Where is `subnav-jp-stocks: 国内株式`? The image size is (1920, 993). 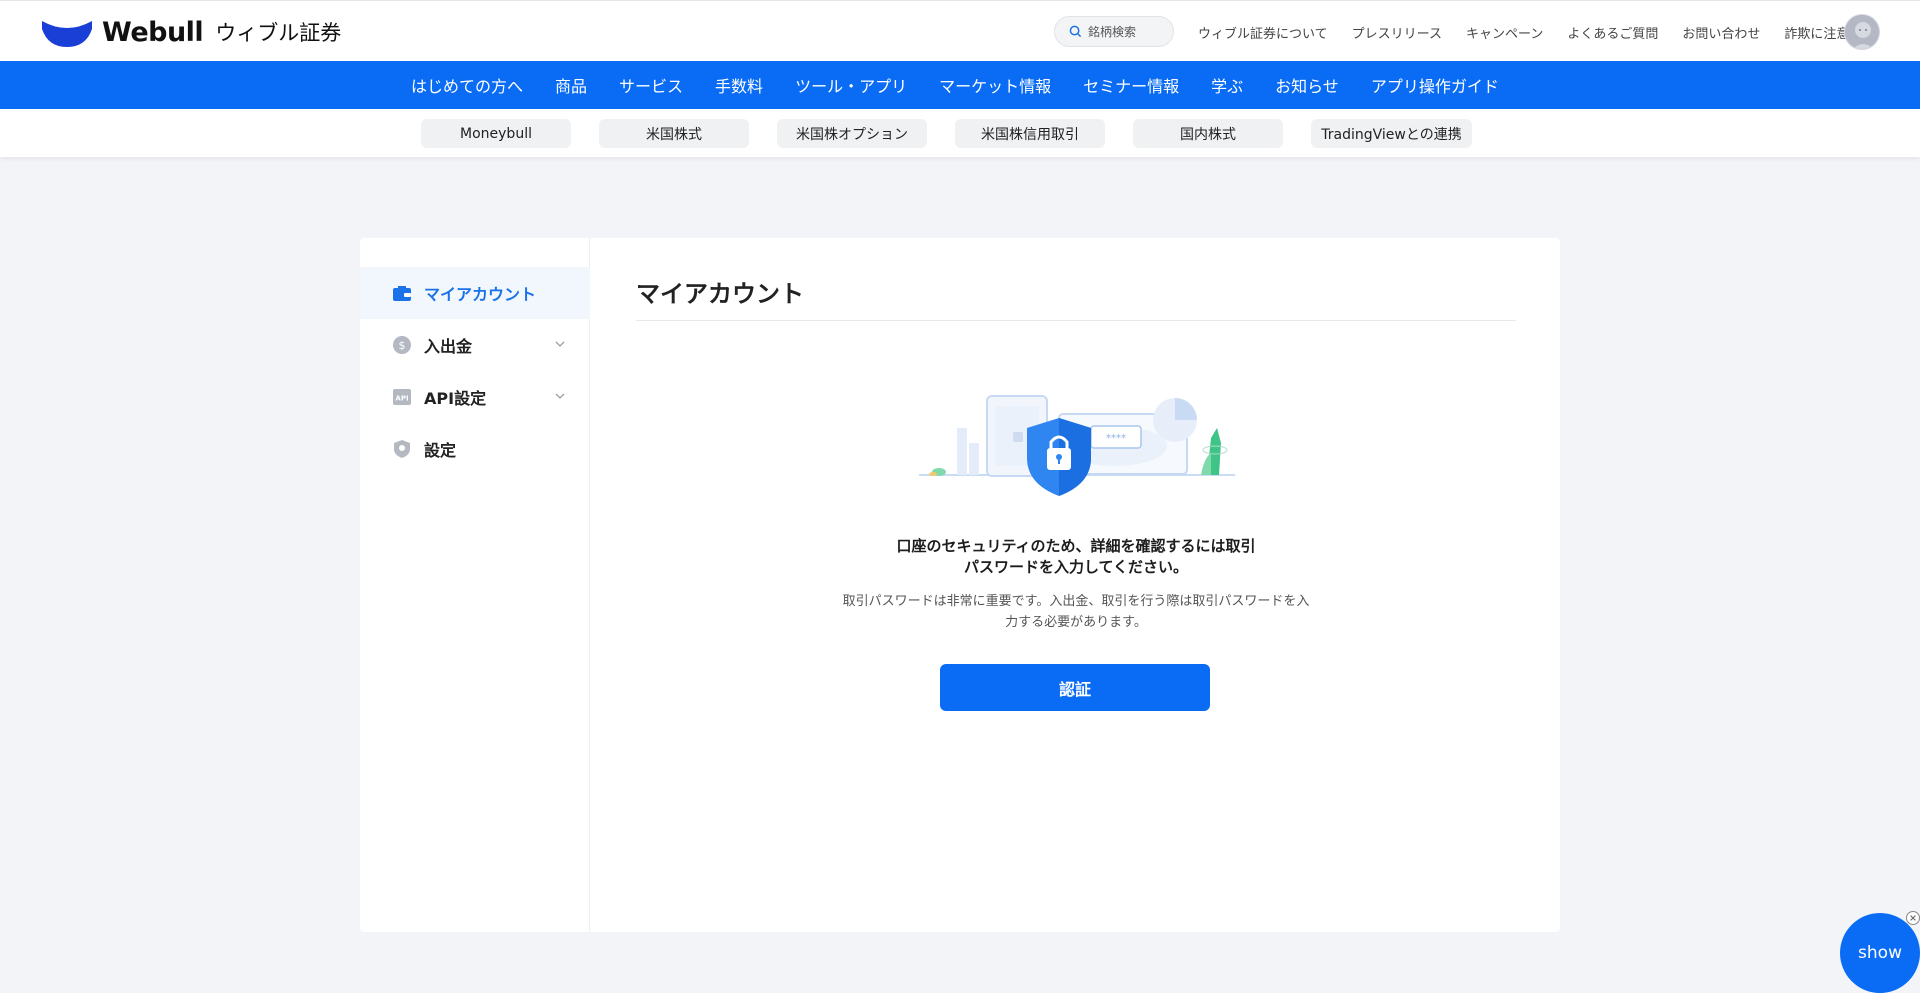 subnav-jp-stocks: 国内株式 is located at coordinates (1208, 133).